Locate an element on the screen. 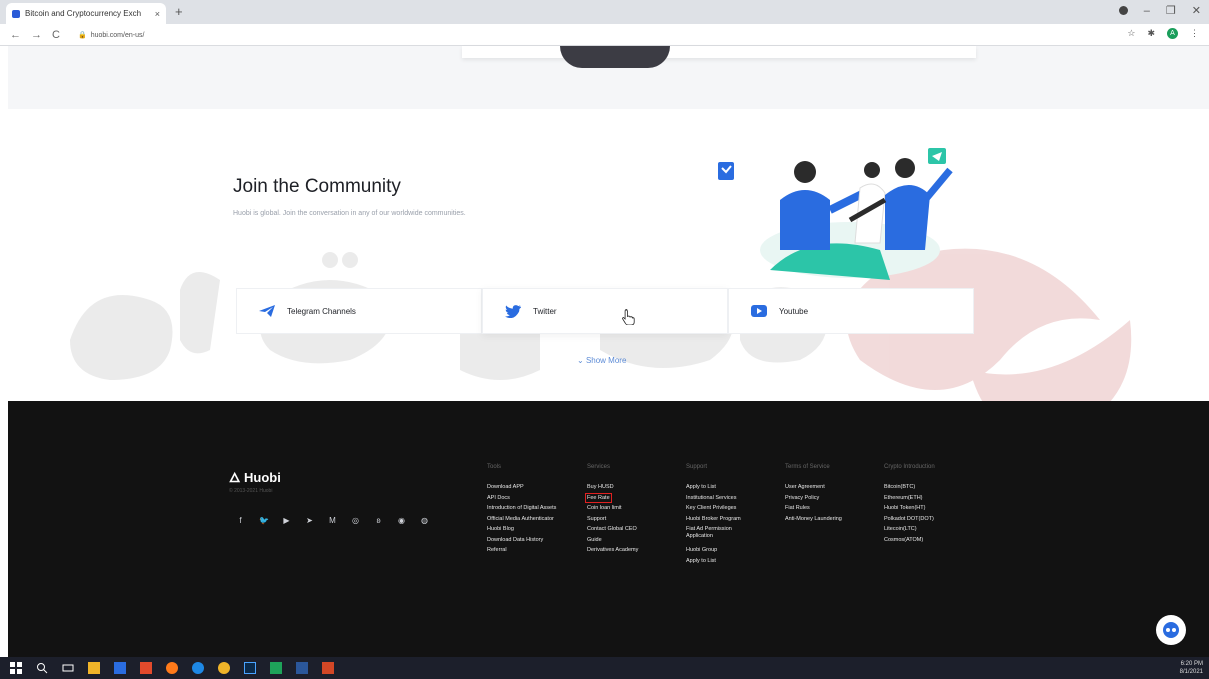 The height and width of the screenshot is (679, 1209). windows-taskbar is located at coordinates (604, 668).